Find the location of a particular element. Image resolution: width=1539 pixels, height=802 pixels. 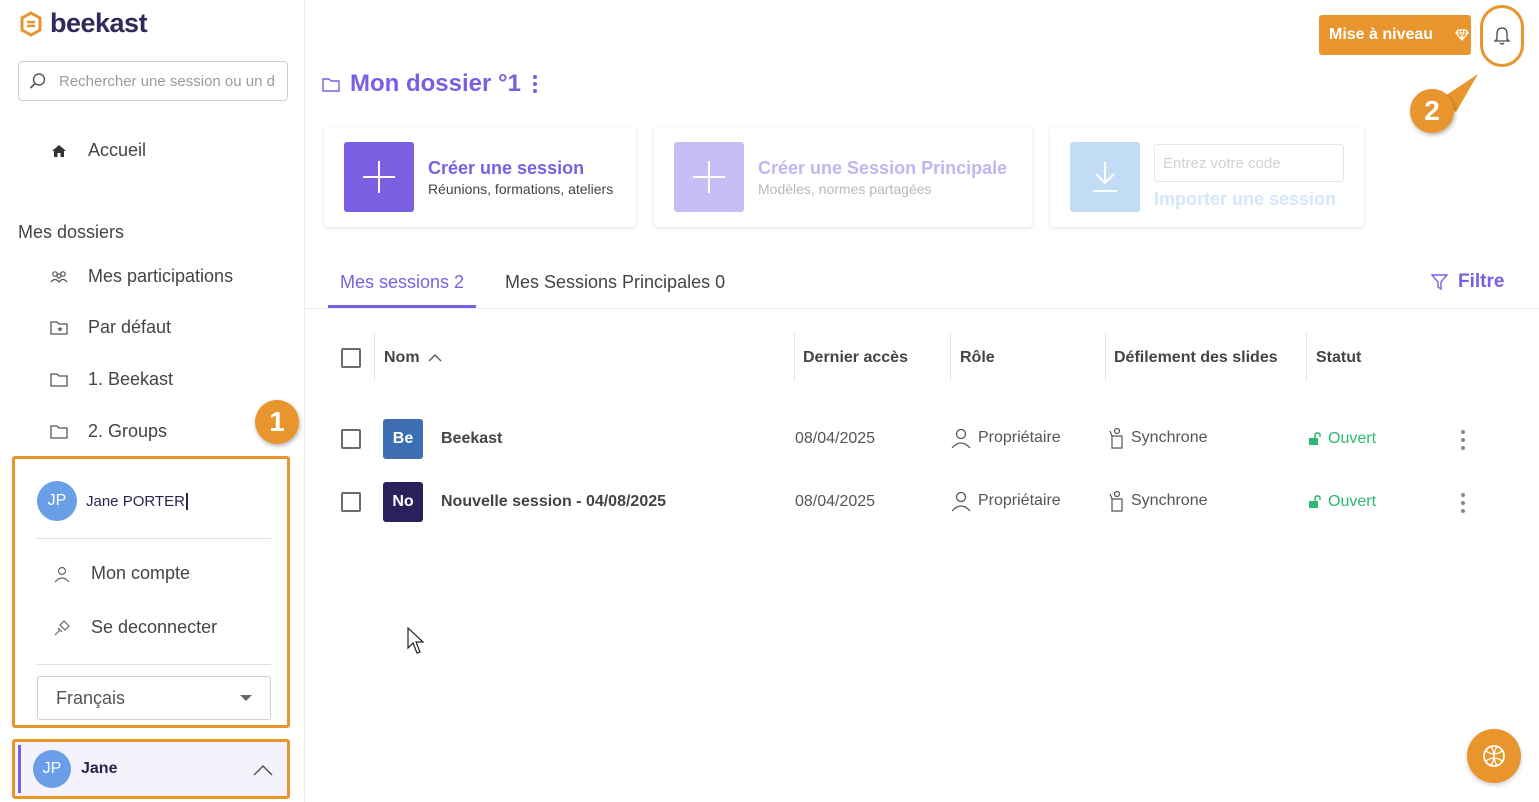

sidebar-item-home: Accueil is located at coordinates (98, 150).